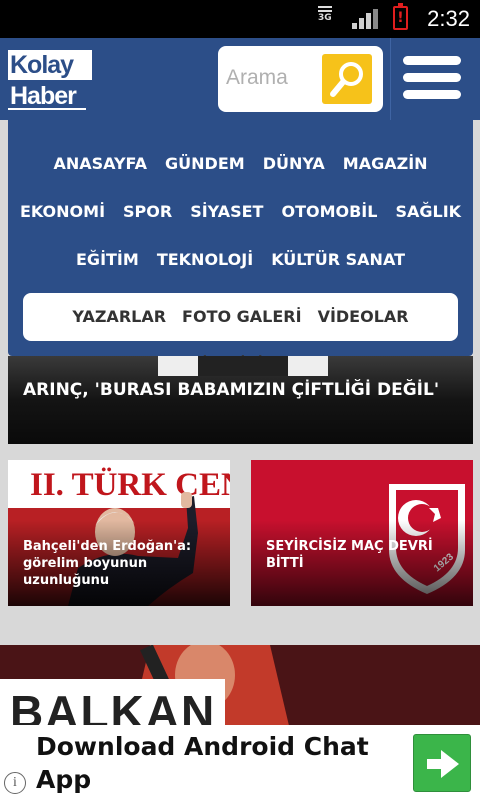  What do you see at coordinates (338, 259) in the screenshot?
I see `nav-item-kultur-sanat: KÜLTÜR SANAT` at bounding box center [338, 259].